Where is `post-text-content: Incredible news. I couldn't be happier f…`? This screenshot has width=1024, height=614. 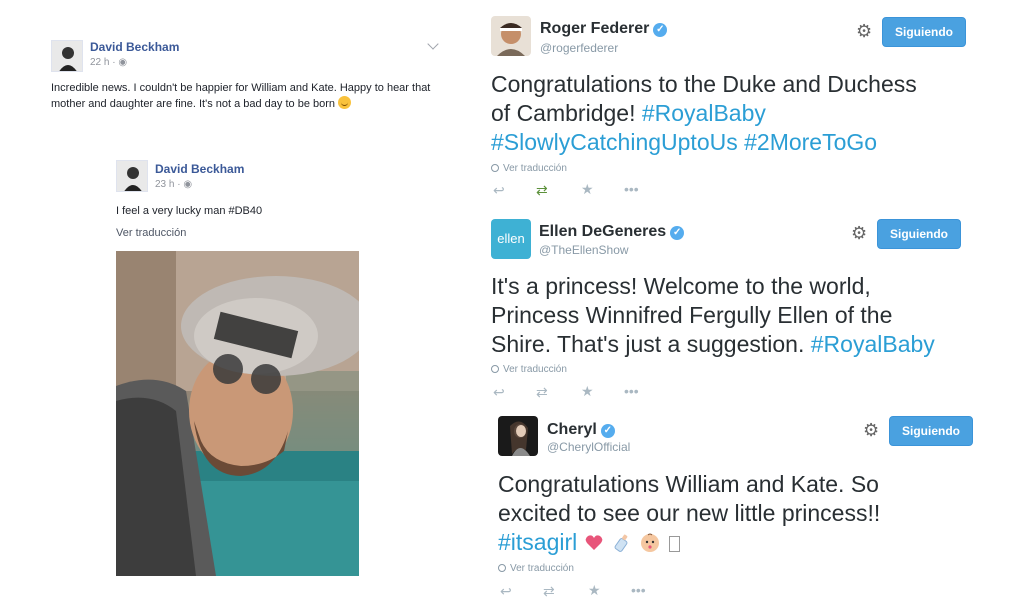 post-text-content: Incredible news. I couldn't be happier f… is located at coordinates (241, 96).